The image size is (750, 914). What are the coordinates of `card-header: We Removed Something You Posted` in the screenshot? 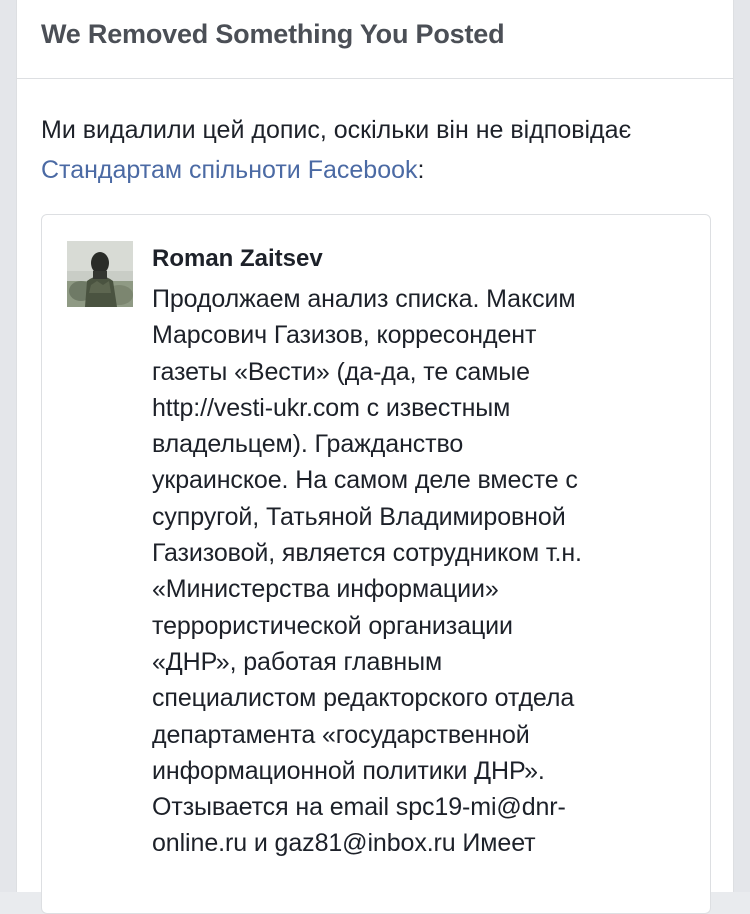 It's located at (375, 39).